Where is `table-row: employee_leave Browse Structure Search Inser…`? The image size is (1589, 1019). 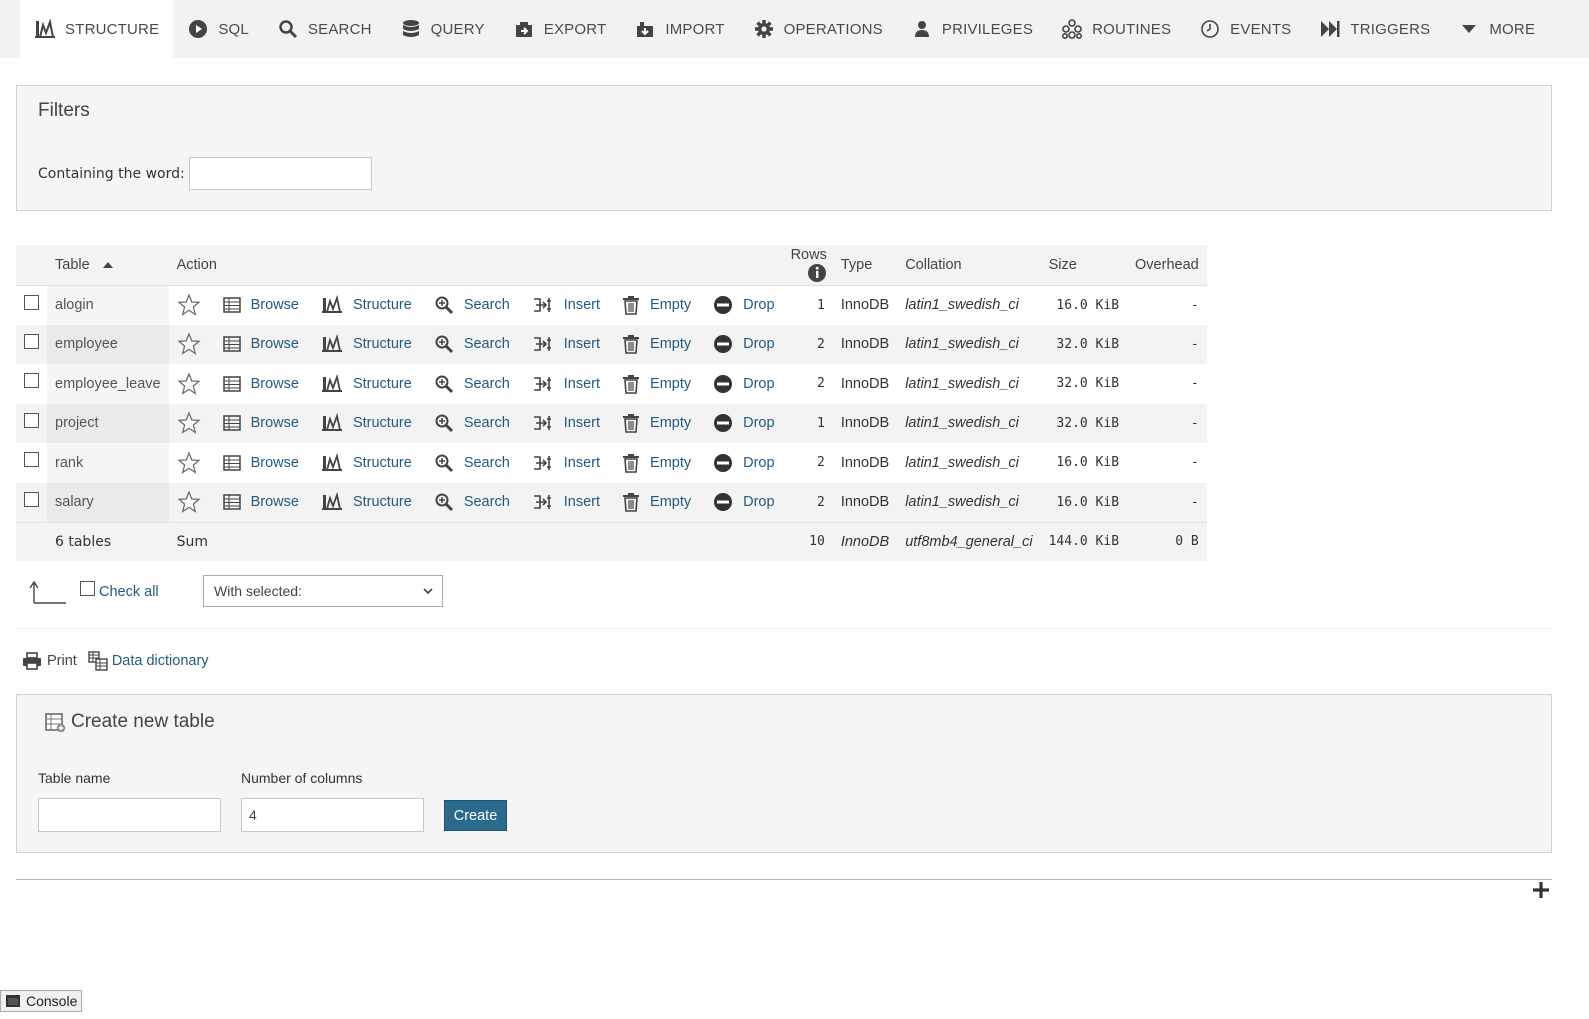
table-row: employee_leave Browse Structure Search Inser… is located at coordinates (611, 384).